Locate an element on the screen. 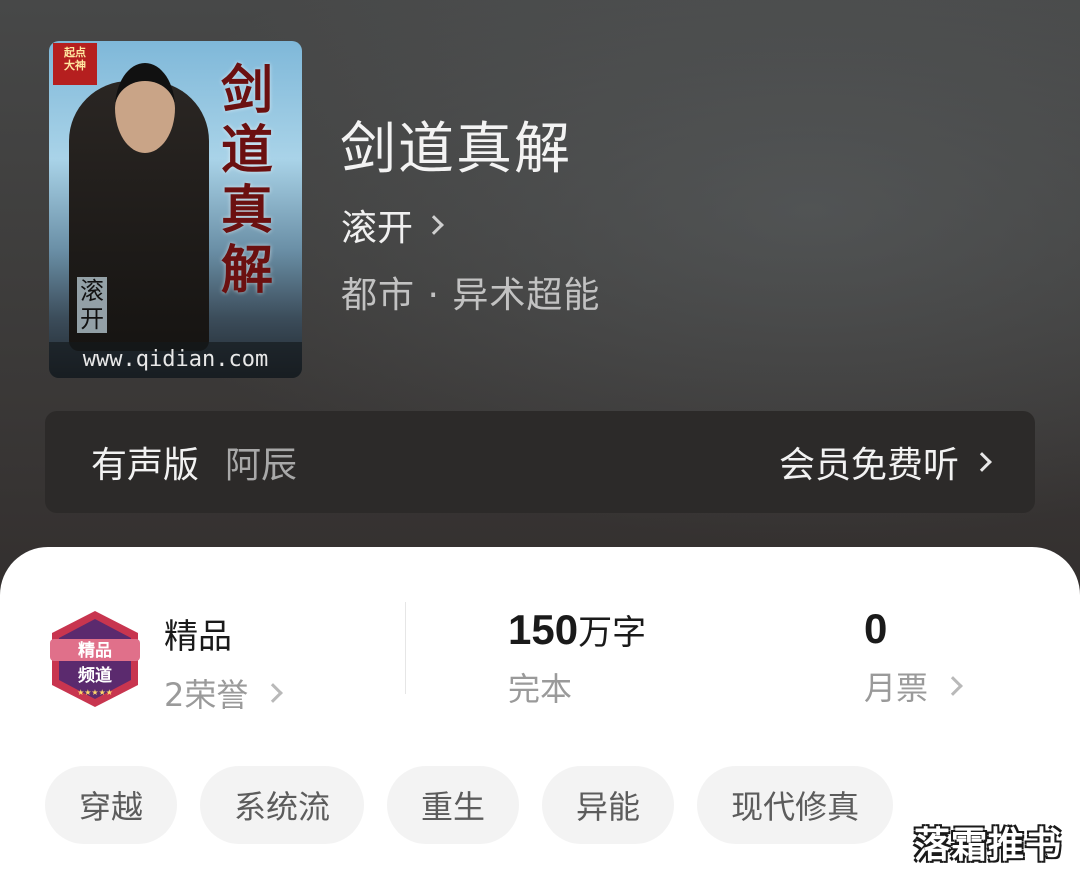  tag-chip: 系统流 is located at coordinates (282, 805).